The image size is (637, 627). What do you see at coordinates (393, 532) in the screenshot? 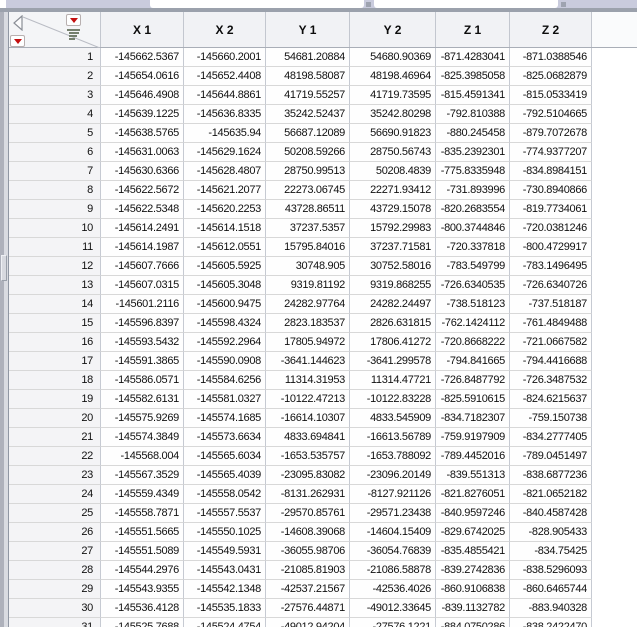
I see `data-cell: -14604.15409` at bounding box center [393, 532].